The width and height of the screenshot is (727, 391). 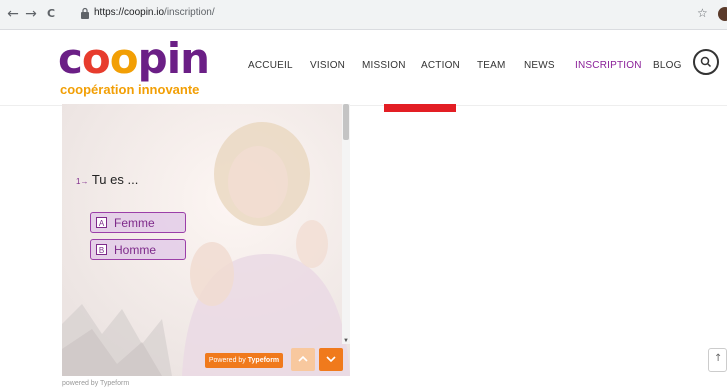 What do you see at coordinates (95, 383) in the screenshot?
I see `powered-by-footer: powered by Typeform` at bounding box center [95, 383].